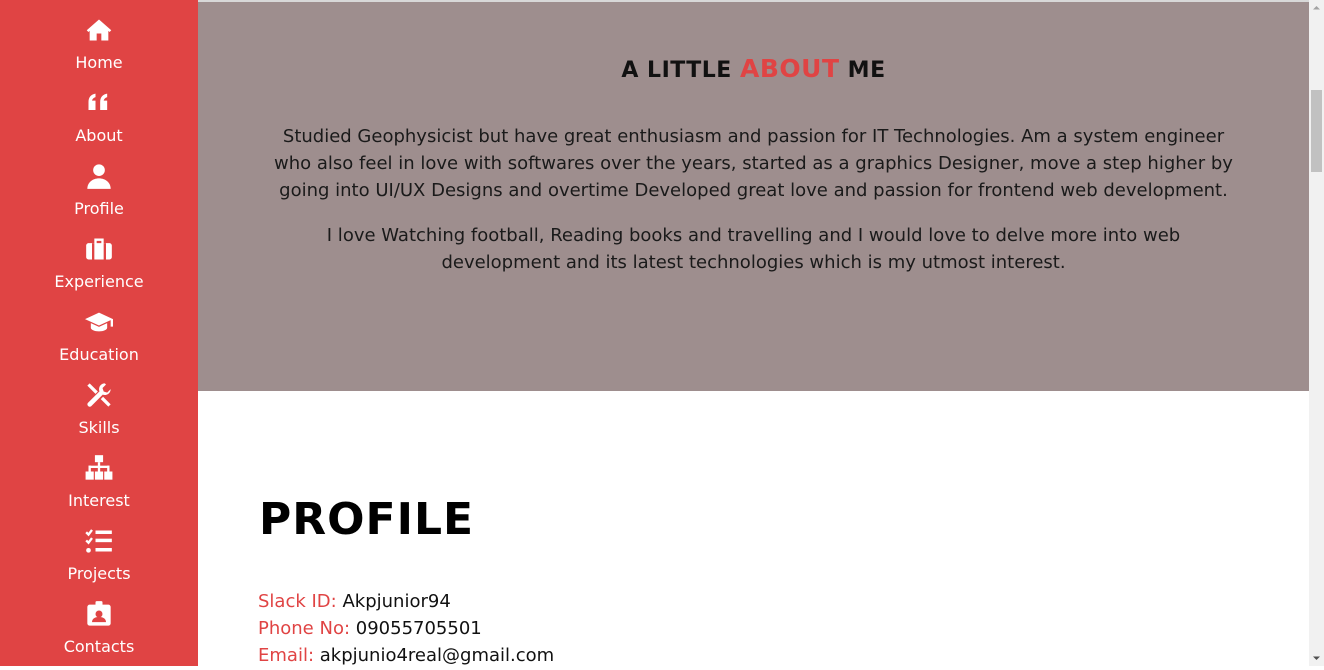  Describe the element at coordinates (99, 103) in the screenshot. I see `quote-icon` at that location.